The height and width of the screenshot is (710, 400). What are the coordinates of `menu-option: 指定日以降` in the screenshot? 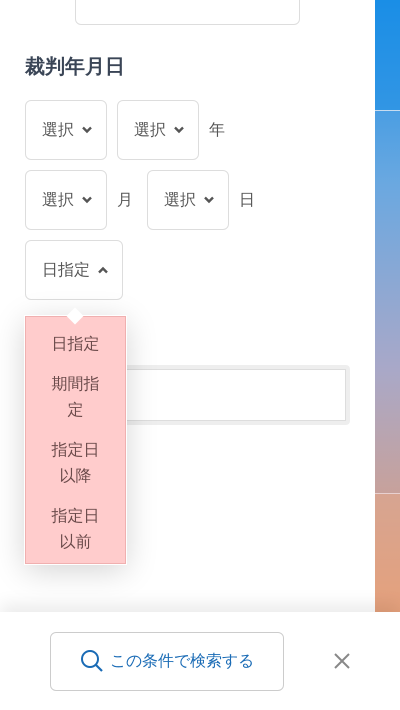 It's located at (76, 463).